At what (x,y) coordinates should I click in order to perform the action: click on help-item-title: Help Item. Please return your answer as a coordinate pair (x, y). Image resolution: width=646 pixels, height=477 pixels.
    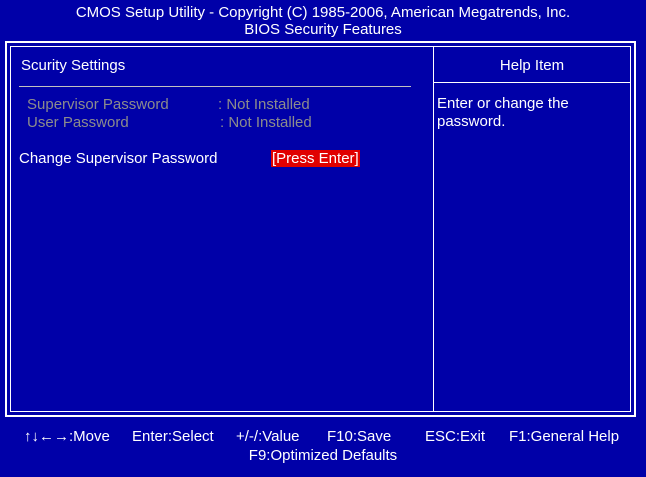
    Looking at the image, I should click on (532, 65).